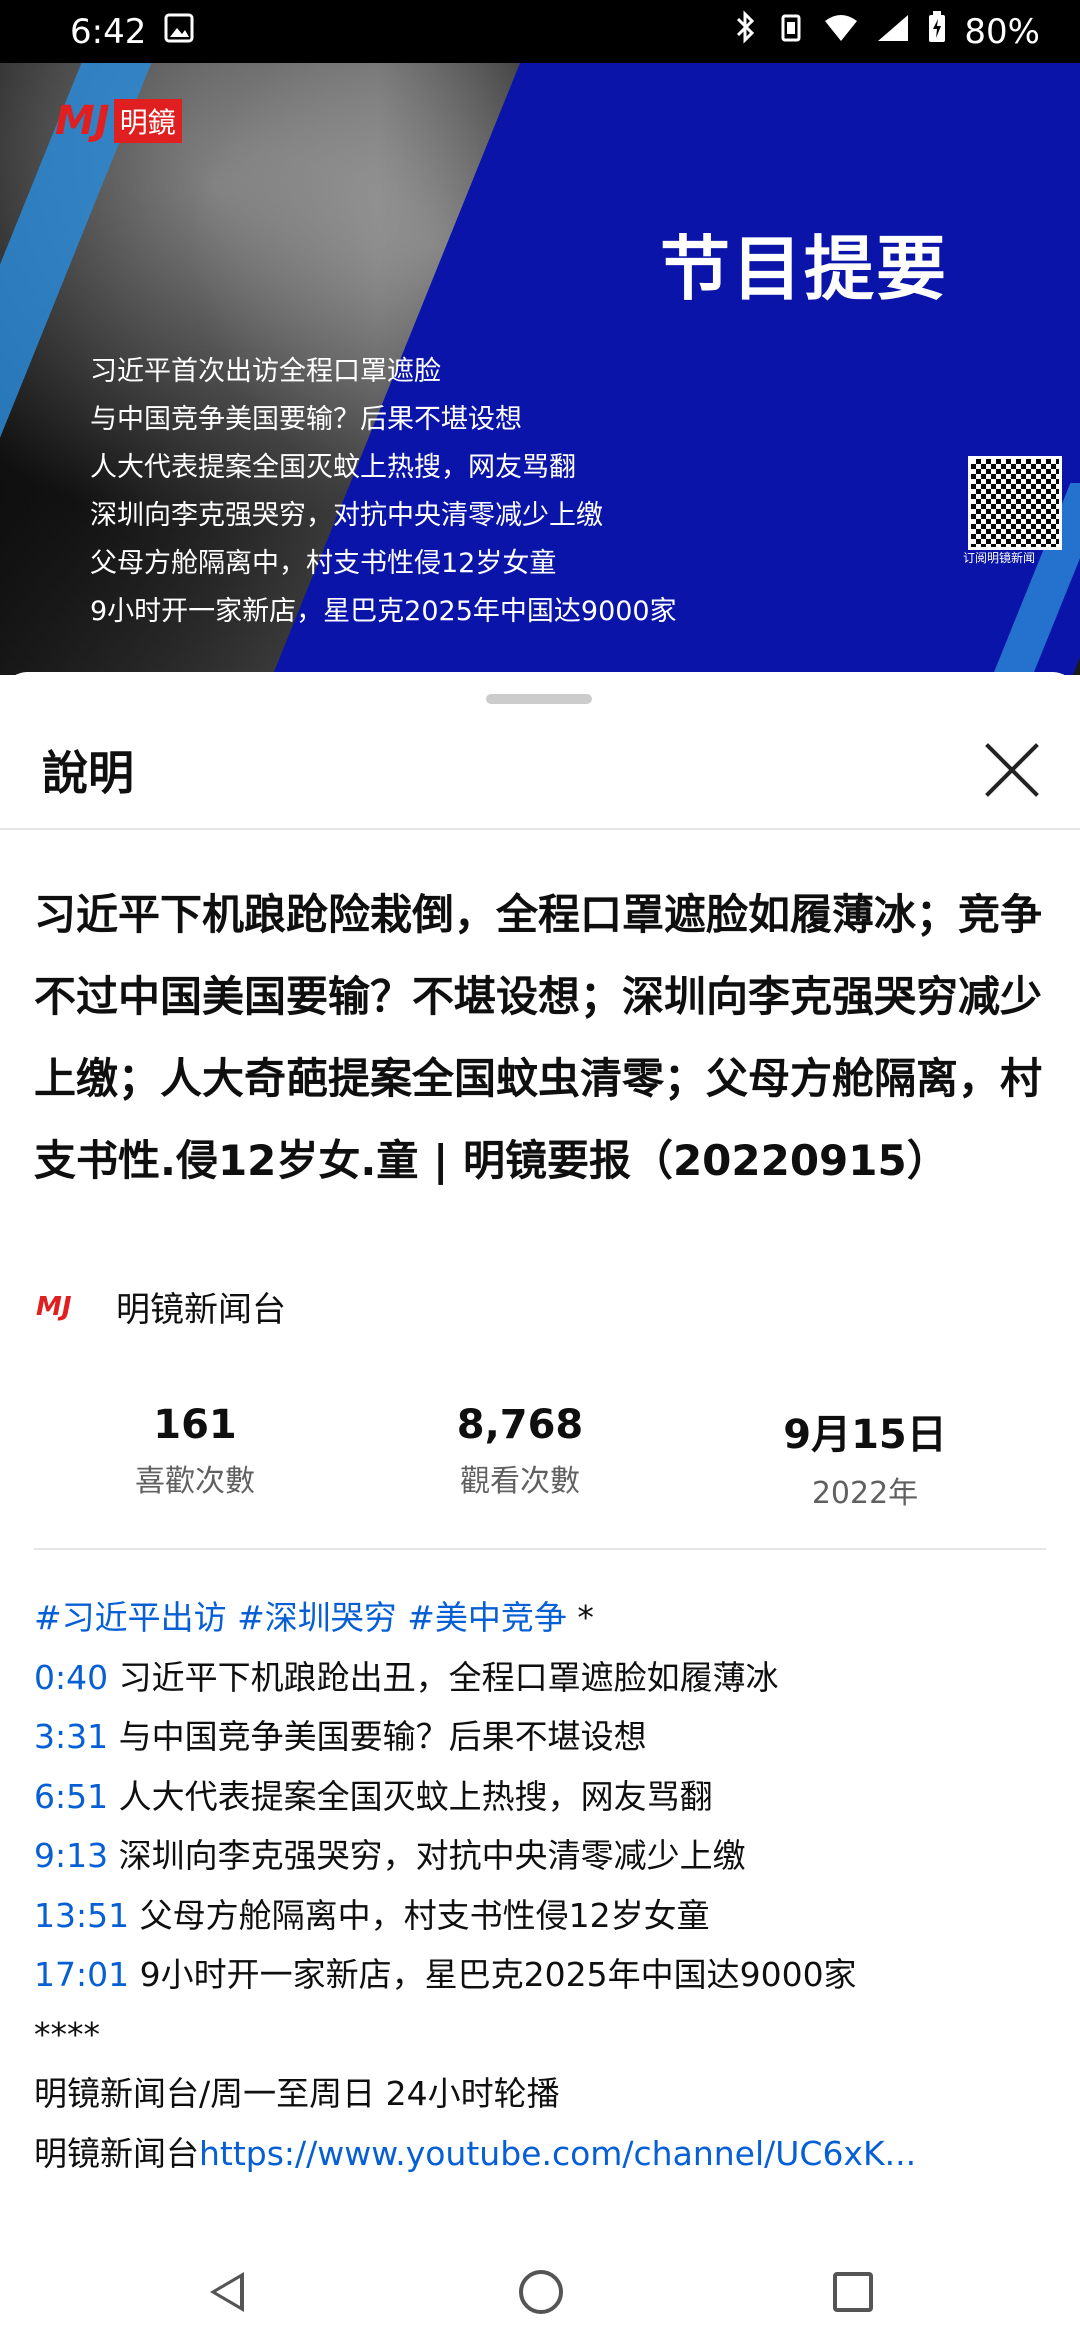 The height and width of the screenshot is (2340, 1080). What do you see at coordinates (1012, 770) in the screenshot?
I see `close-icon` at bounding box center [1012, 770].